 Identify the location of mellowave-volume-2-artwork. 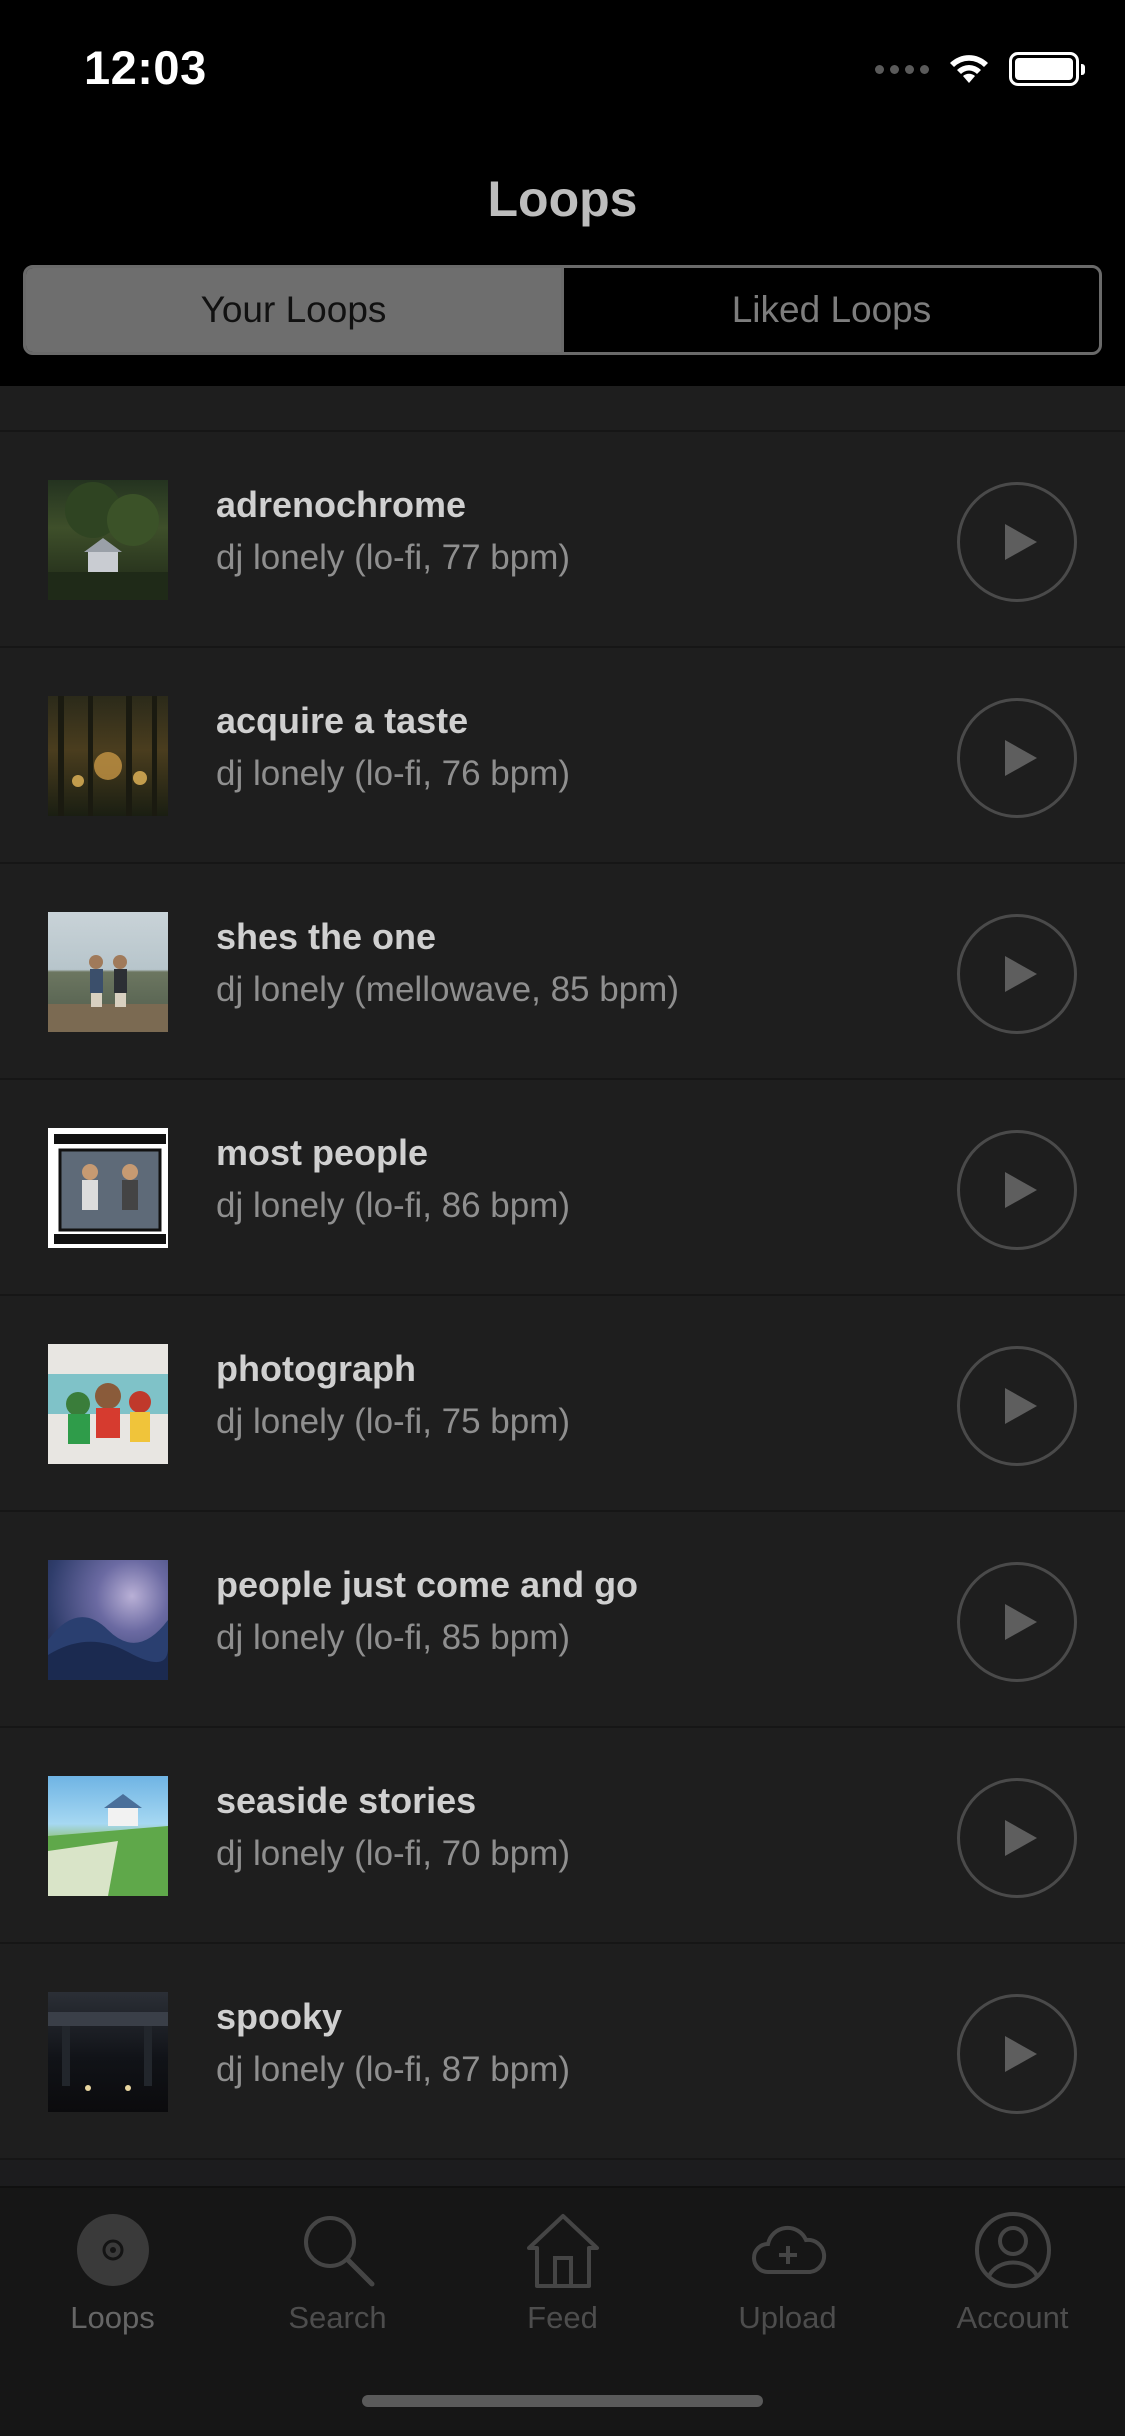
(108, 1188).